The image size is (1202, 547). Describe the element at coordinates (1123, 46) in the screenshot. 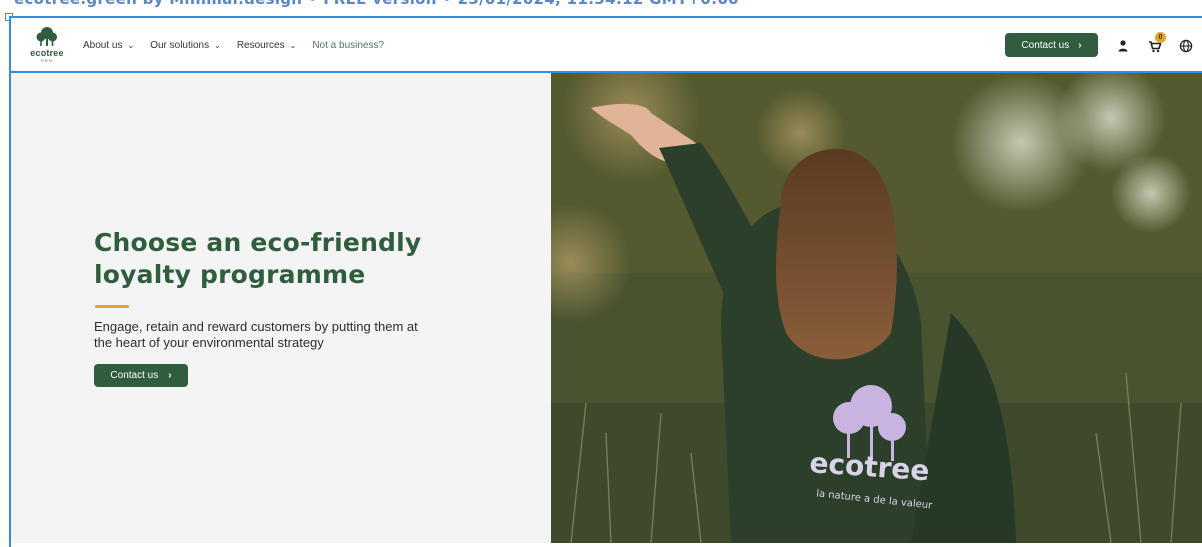

I see `user-icon` at that location.